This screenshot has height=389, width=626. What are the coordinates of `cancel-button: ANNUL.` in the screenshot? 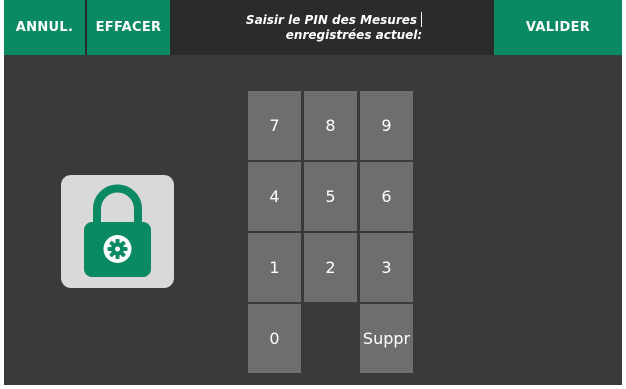 It's located at (44, 27).